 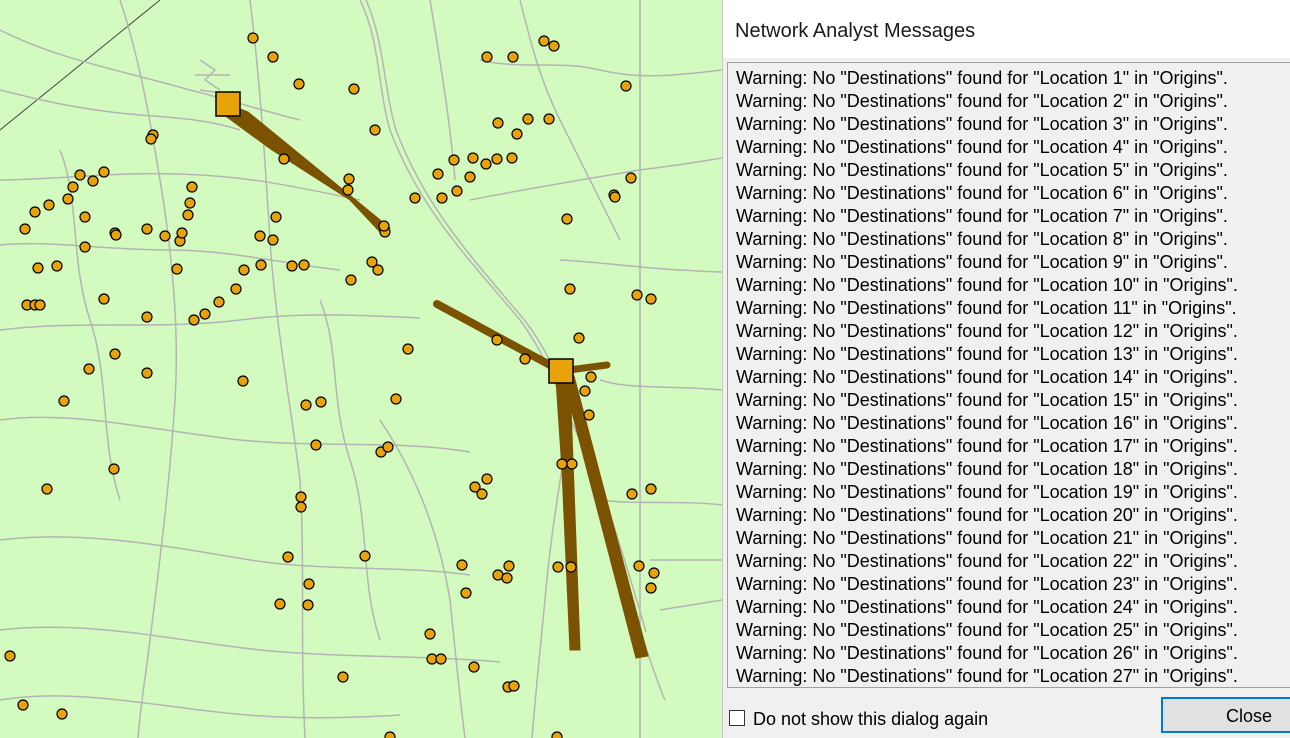 I want to click on facility-square, so click(x=228, y=104).